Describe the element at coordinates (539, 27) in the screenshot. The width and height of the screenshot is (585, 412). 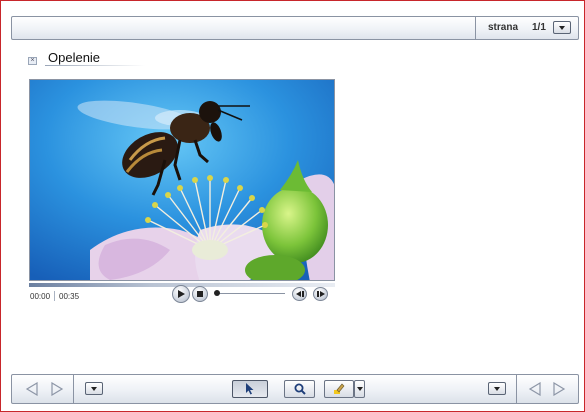
I see `page-number: 1/1` at that location.